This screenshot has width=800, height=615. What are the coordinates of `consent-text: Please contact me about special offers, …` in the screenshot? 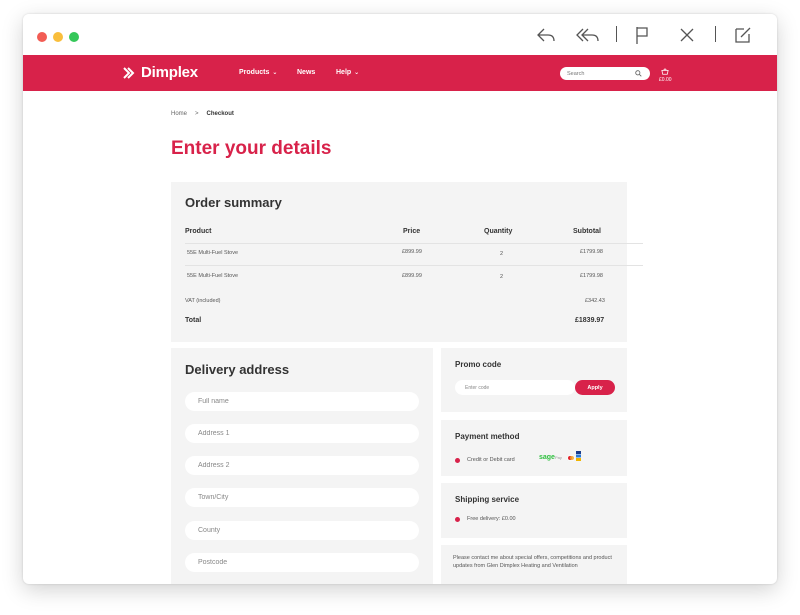 It's located at (532, 562).